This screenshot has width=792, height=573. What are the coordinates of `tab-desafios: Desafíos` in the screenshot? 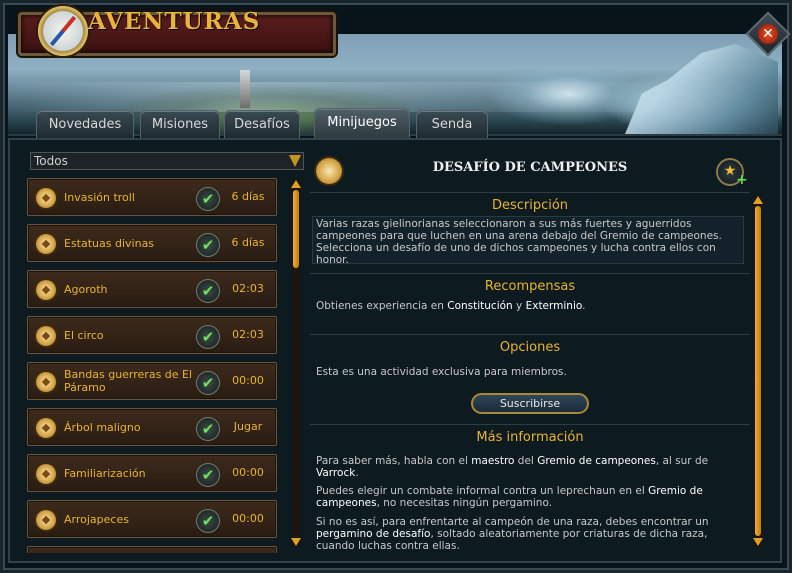 It's located at (262, 124).